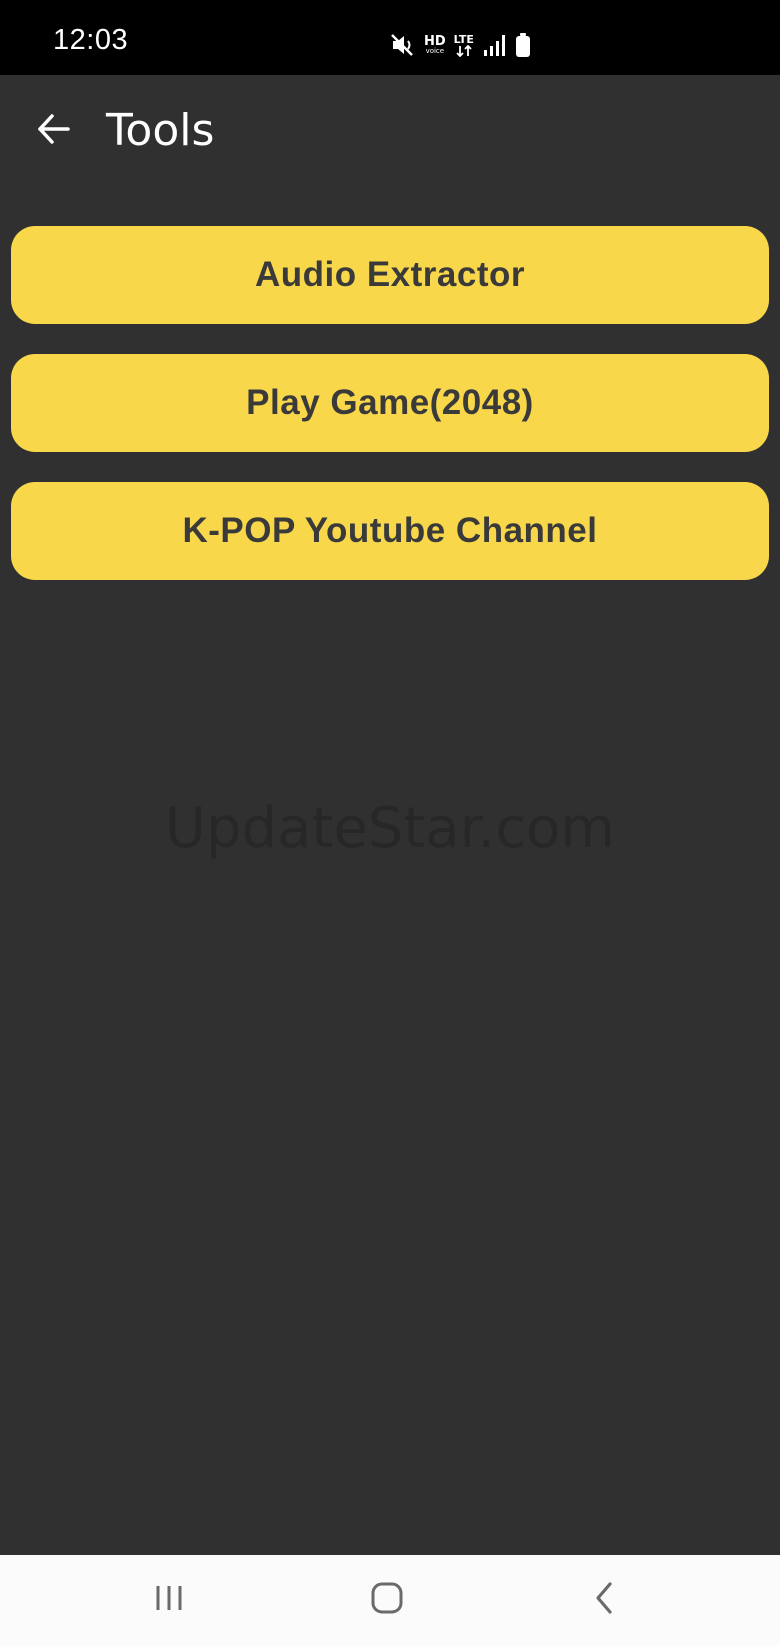 The image size is (780, 1646). Describe the element at coordinates (390, 828) in the screenshot. I see `watermark: UpdateStar.com` at that location.